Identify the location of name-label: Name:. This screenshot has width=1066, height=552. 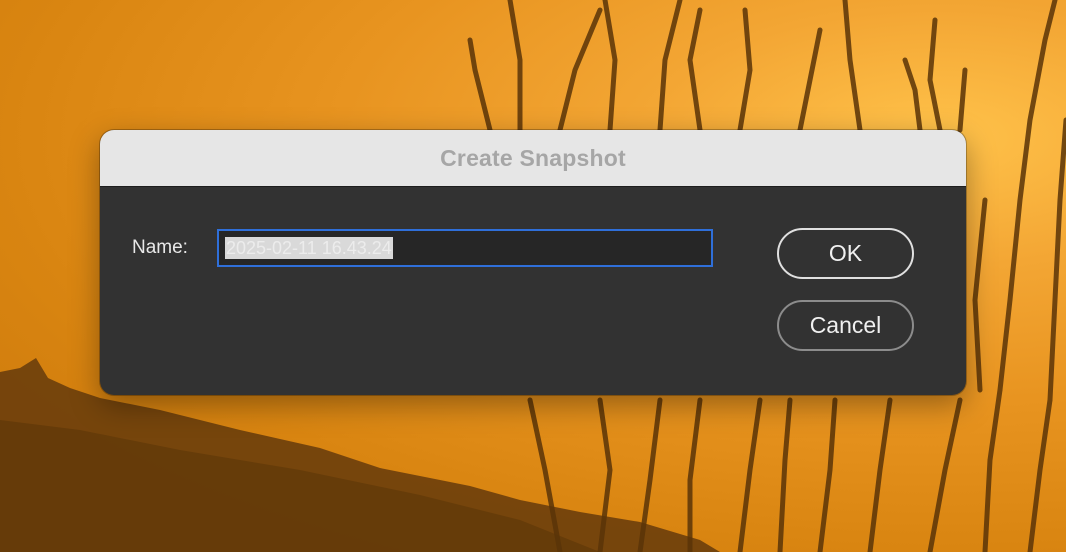
(160, 247).